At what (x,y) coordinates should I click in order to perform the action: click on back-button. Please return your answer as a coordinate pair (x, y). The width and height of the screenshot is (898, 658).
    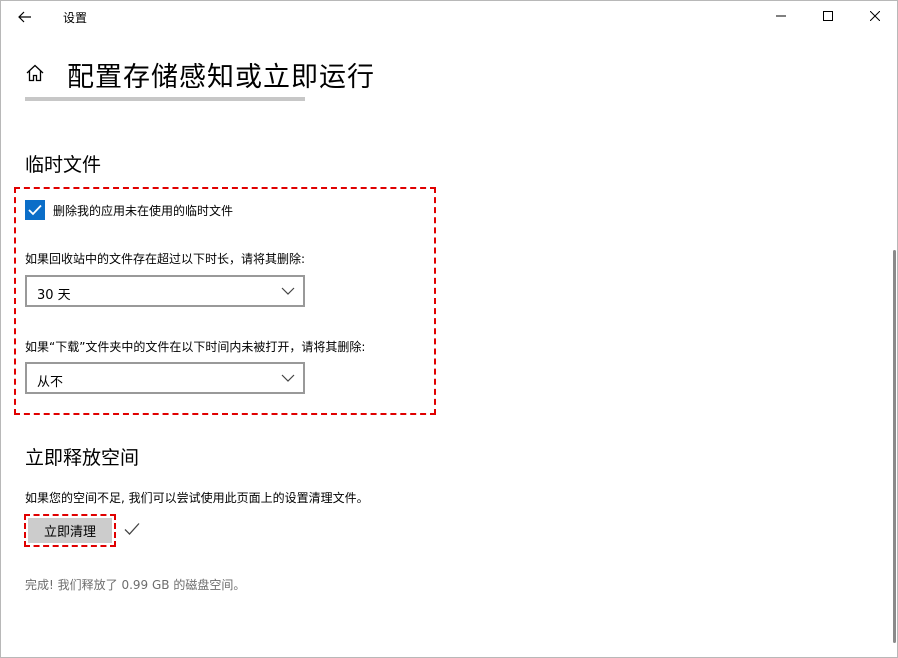
    Looking at the image, I should click on (25, 17).